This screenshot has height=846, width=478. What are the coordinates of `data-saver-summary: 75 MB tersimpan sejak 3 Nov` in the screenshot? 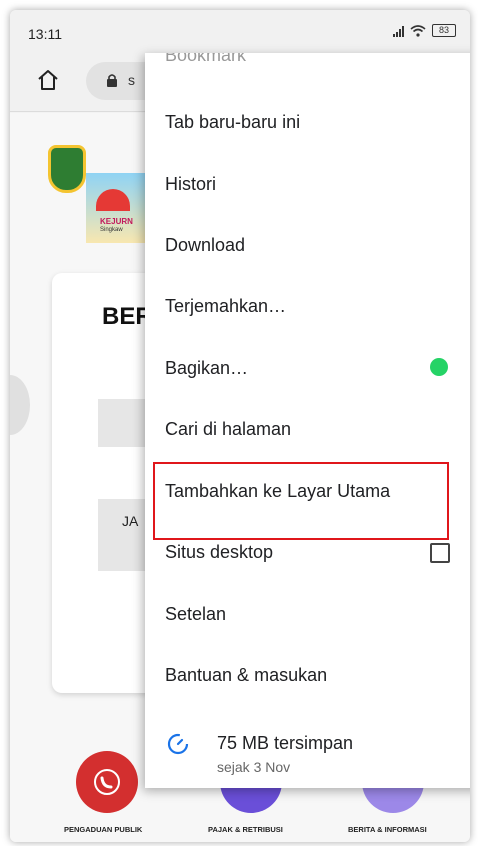 It's located at (307, 748).